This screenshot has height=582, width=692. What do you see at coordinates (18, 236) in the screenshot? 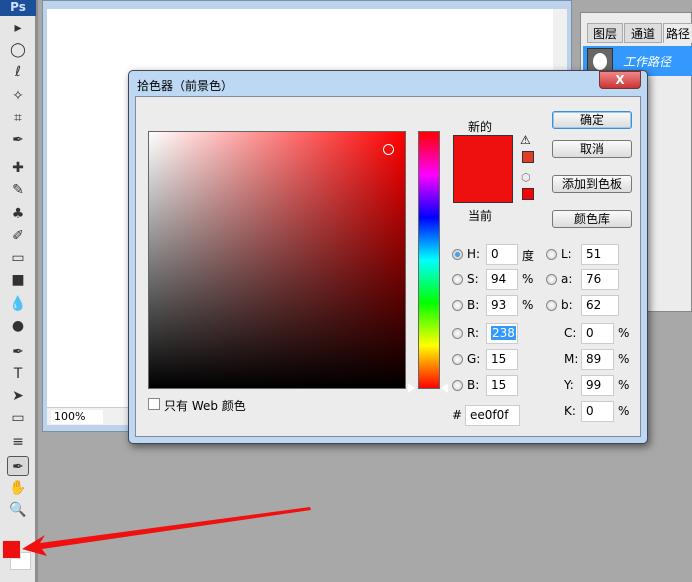
I see `history-brush-tool-icon: ✐` at bounding box center [18, 236].